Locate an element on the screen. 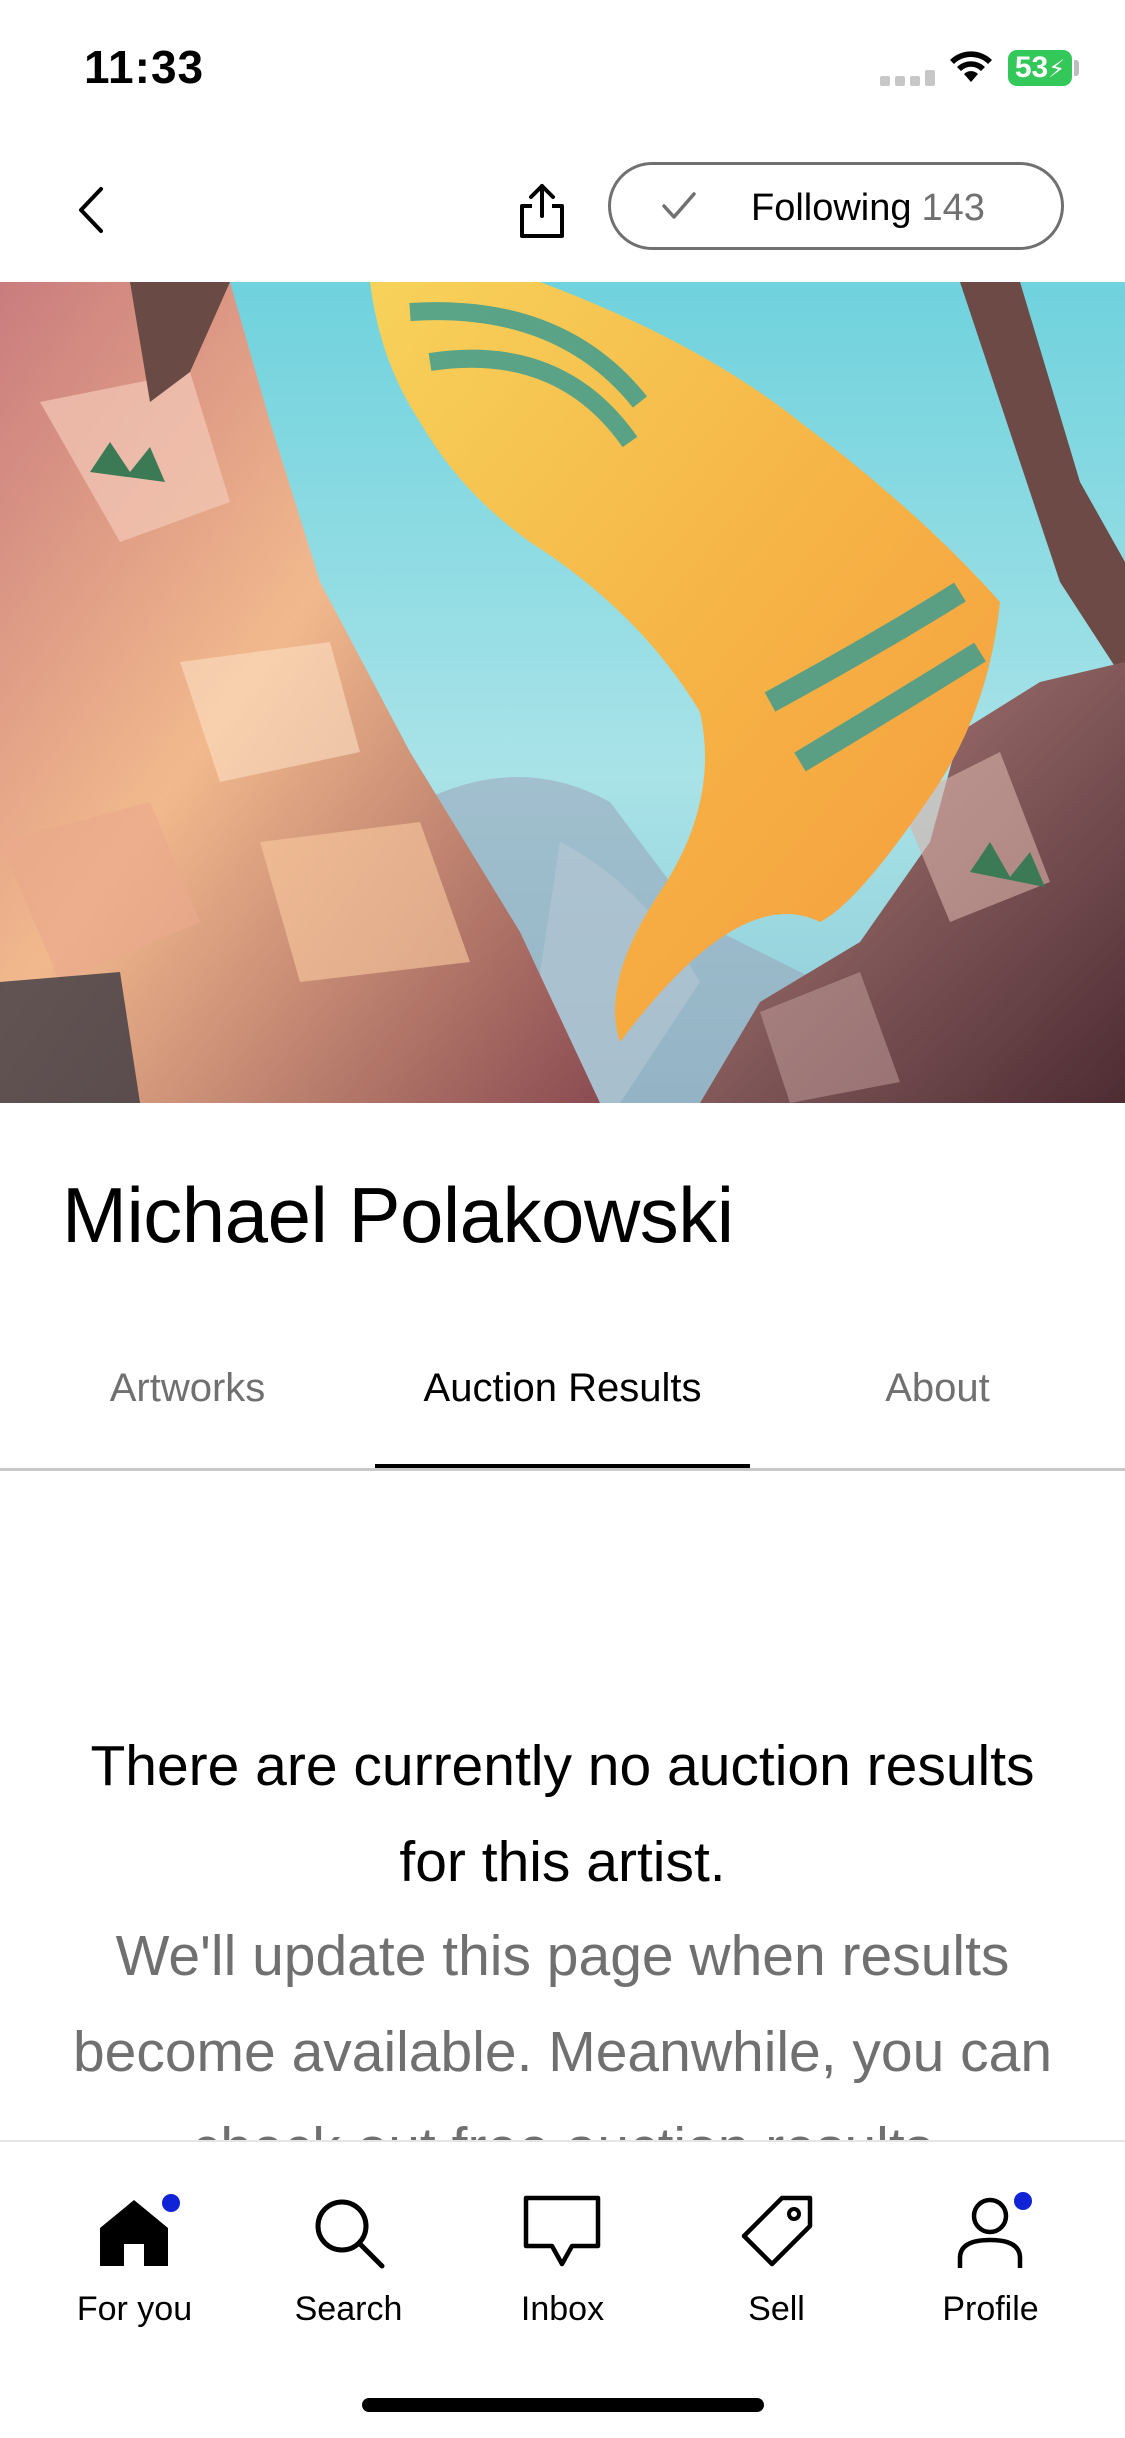 This screenshot has width=1125, height=2438. profile-badge-dot is located at coordinates (1023, 2201).